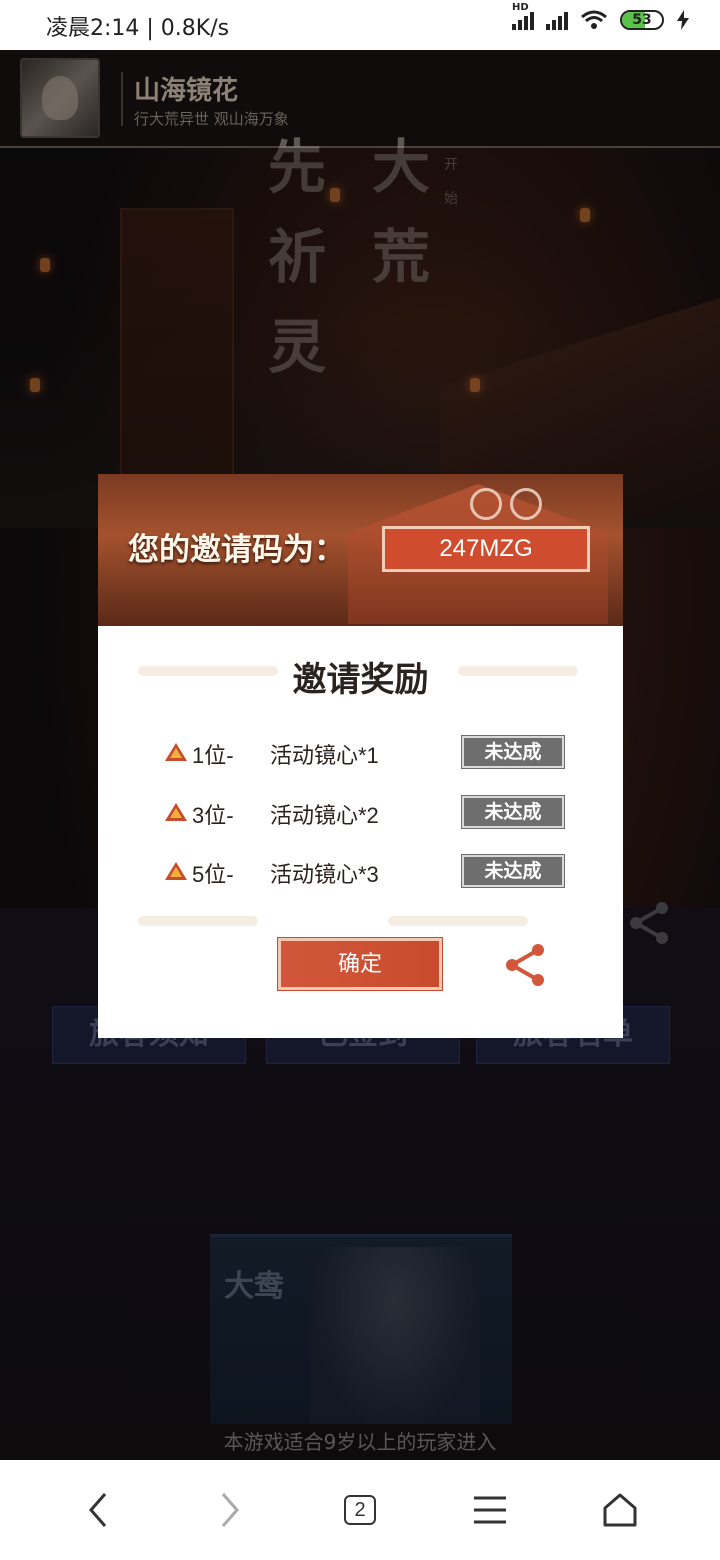 This screenshot has height=1560, width=720. Describe the element at coordinates (60, 98) in the screenshot. I see `avatar` at that location.